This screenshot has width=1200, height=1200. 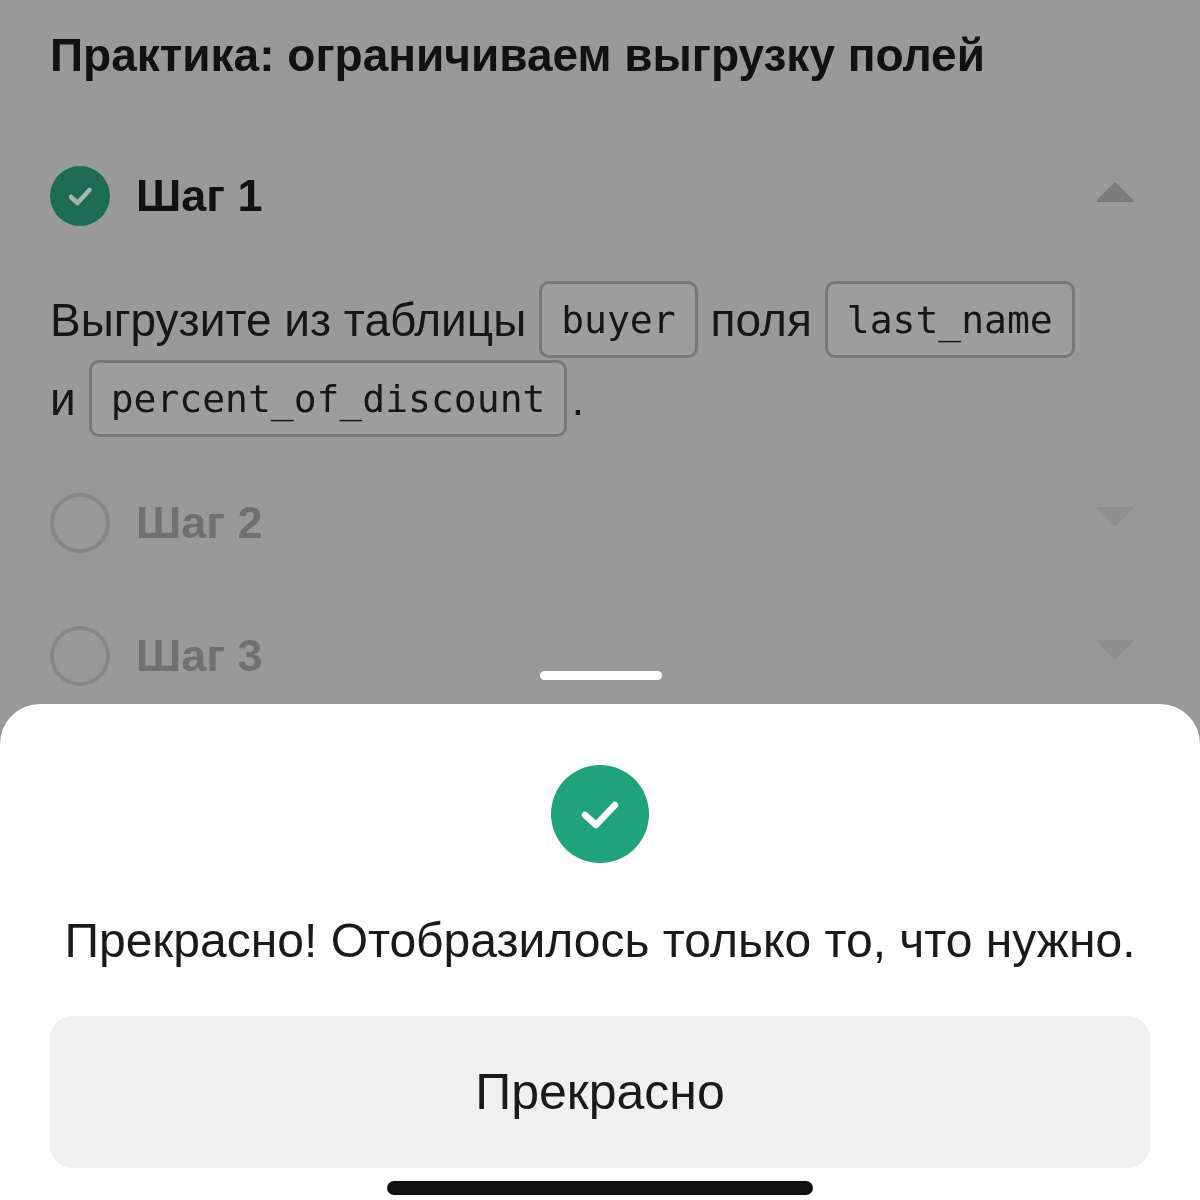 I want to click on sheet-handle, so click(x=601, y=675).